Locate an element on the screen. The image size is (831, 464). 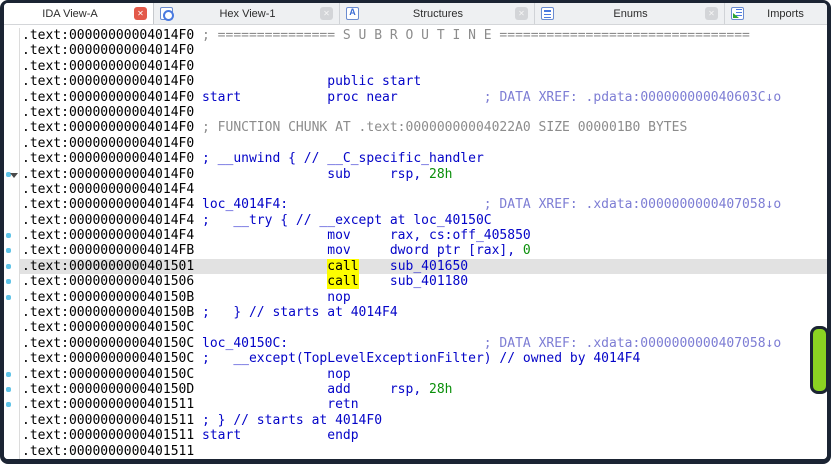
code-segment: nop is located at coordinates (272, 297).